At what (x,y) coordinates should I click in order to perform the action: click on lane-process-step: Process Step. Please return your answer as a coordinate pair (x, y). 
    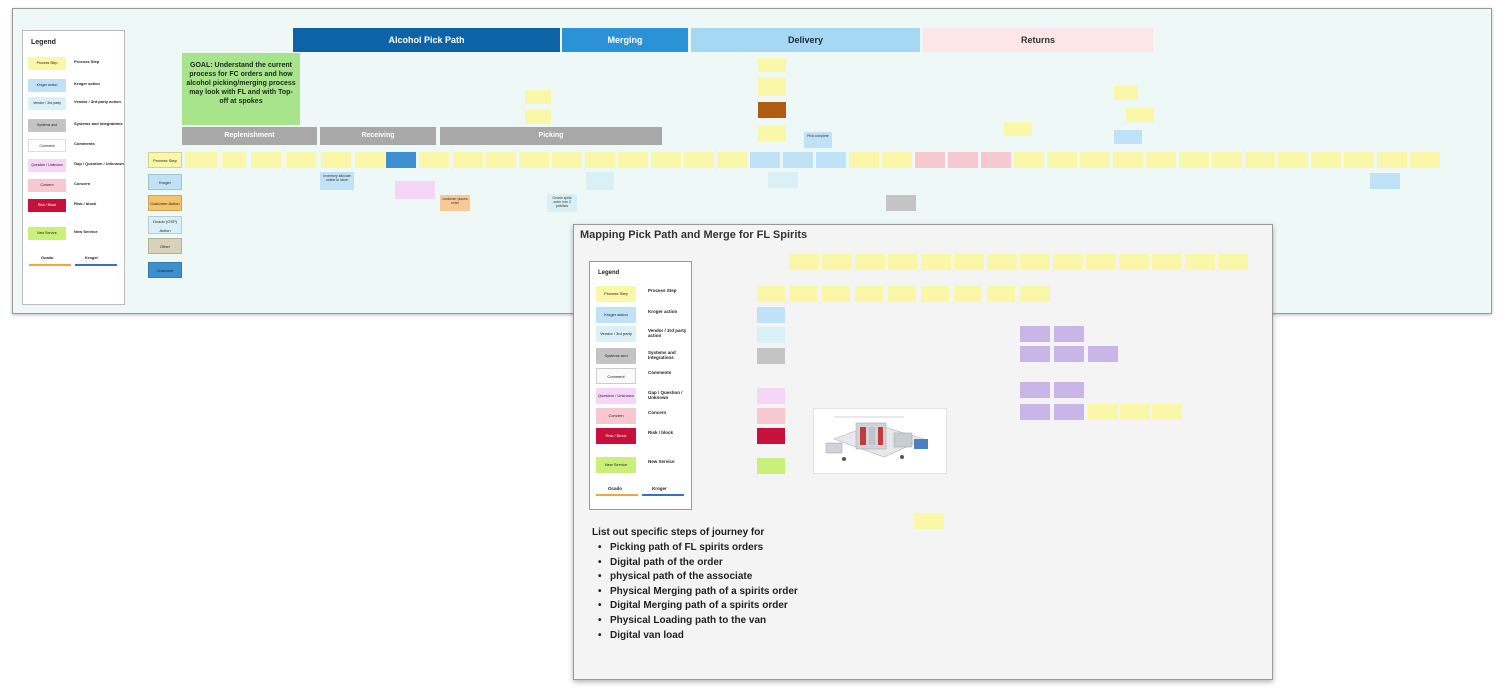
    Looking at the image, I should click on (165, 160).